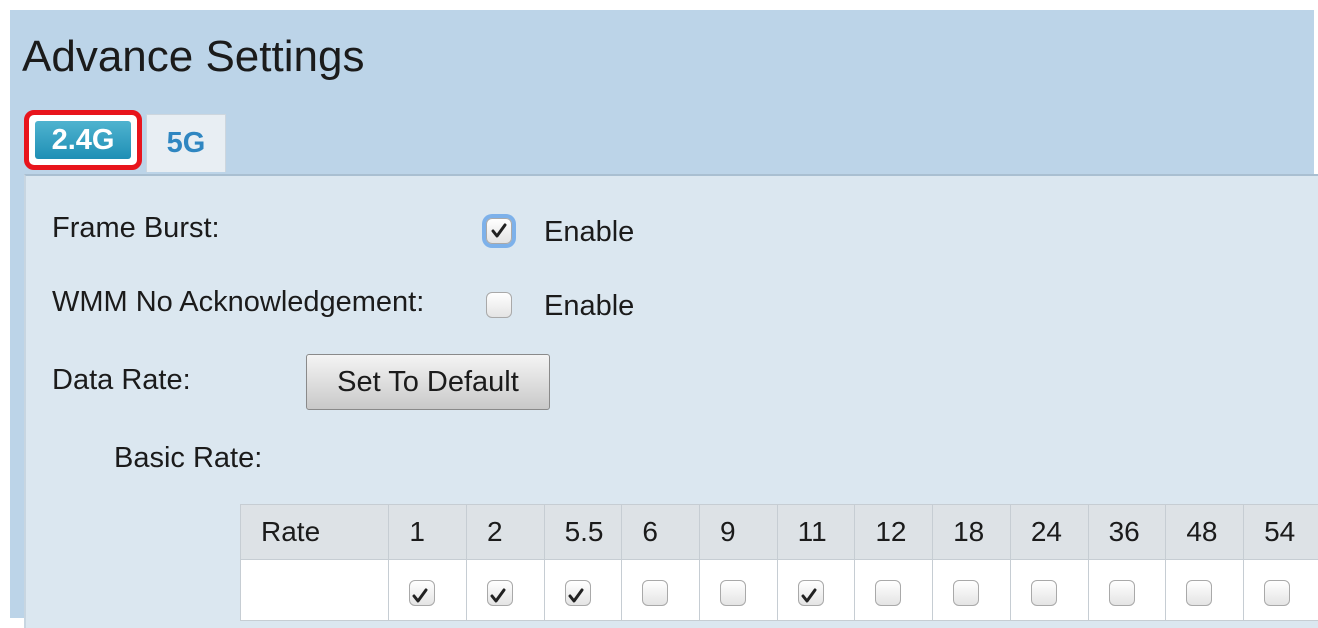 Image resolution: width=1318 pixels, height=628 pixels. Describe the element at coordinates (121, 380) in the screenshot. I see `data-rate-label: Data Rate:` at that location.